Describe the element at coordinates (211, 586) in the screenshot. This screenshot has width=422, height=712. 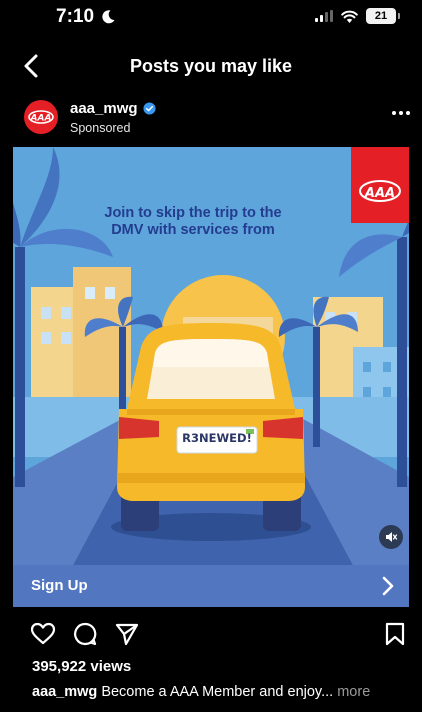
I see `sign-up-button: Sign Up` at that location.